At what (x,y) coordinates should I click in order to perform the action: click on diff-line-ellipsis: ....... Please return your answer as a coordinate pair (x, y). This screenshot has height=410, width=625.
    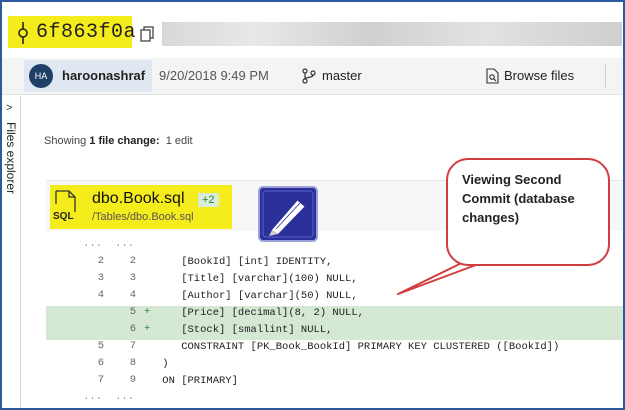
    Looking at the image, I should click on (334, 399).